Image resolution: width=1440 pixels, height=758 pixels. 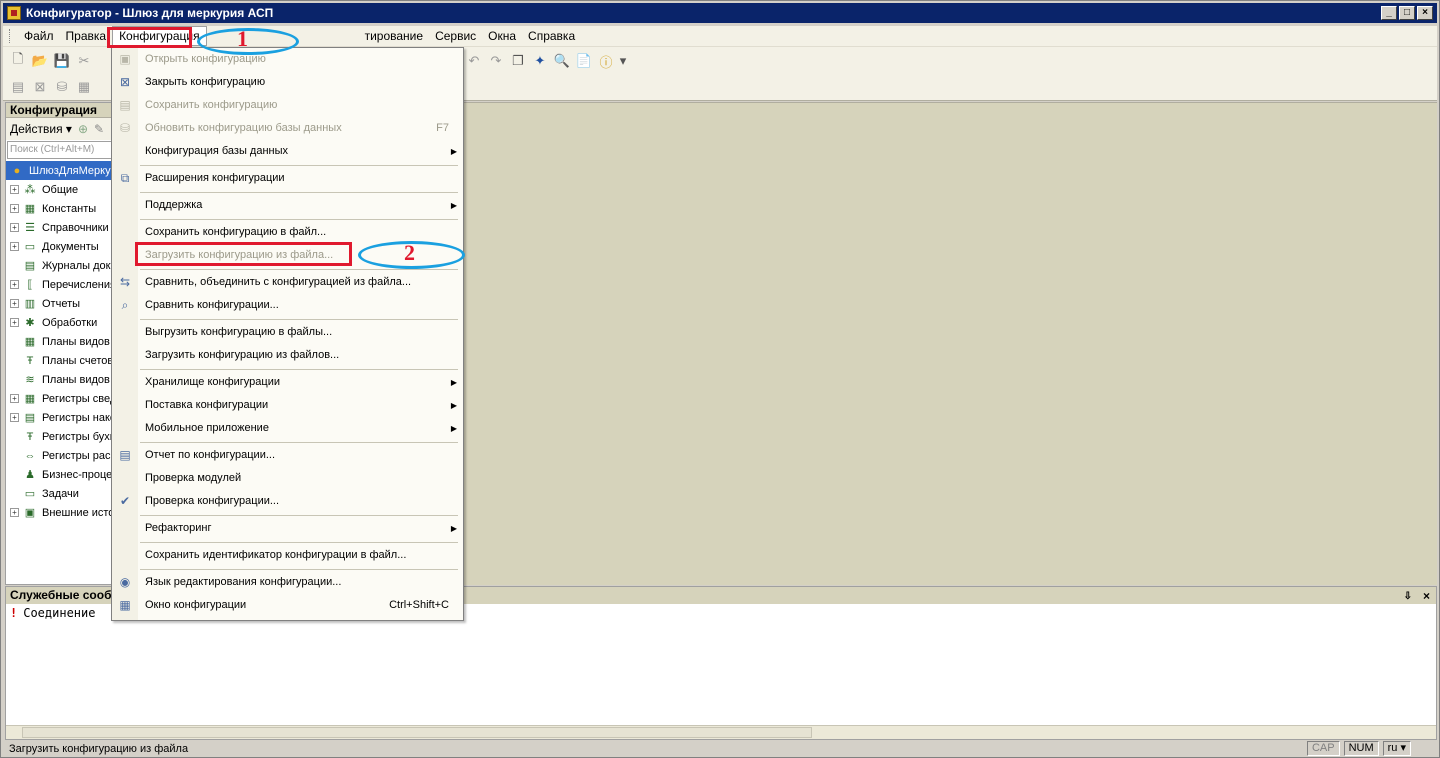 What do you see at coordinates (287, 605) in the screenshot?
I see `menu-item: ▦ Окно конфигурации Ctrl+Shift+C` at bounding box center [287, 605].